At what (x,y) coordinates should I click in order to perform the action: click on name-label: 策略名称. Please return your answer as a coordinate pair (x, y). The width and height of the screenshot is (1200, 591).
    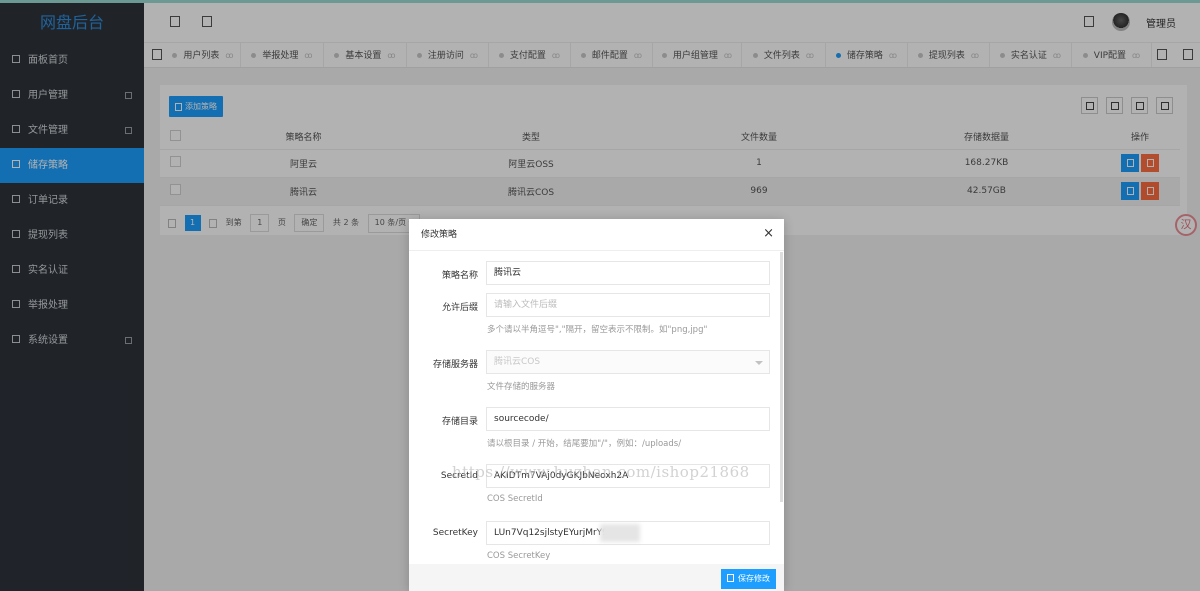
    Looking at the image, I should click on (459, 276).